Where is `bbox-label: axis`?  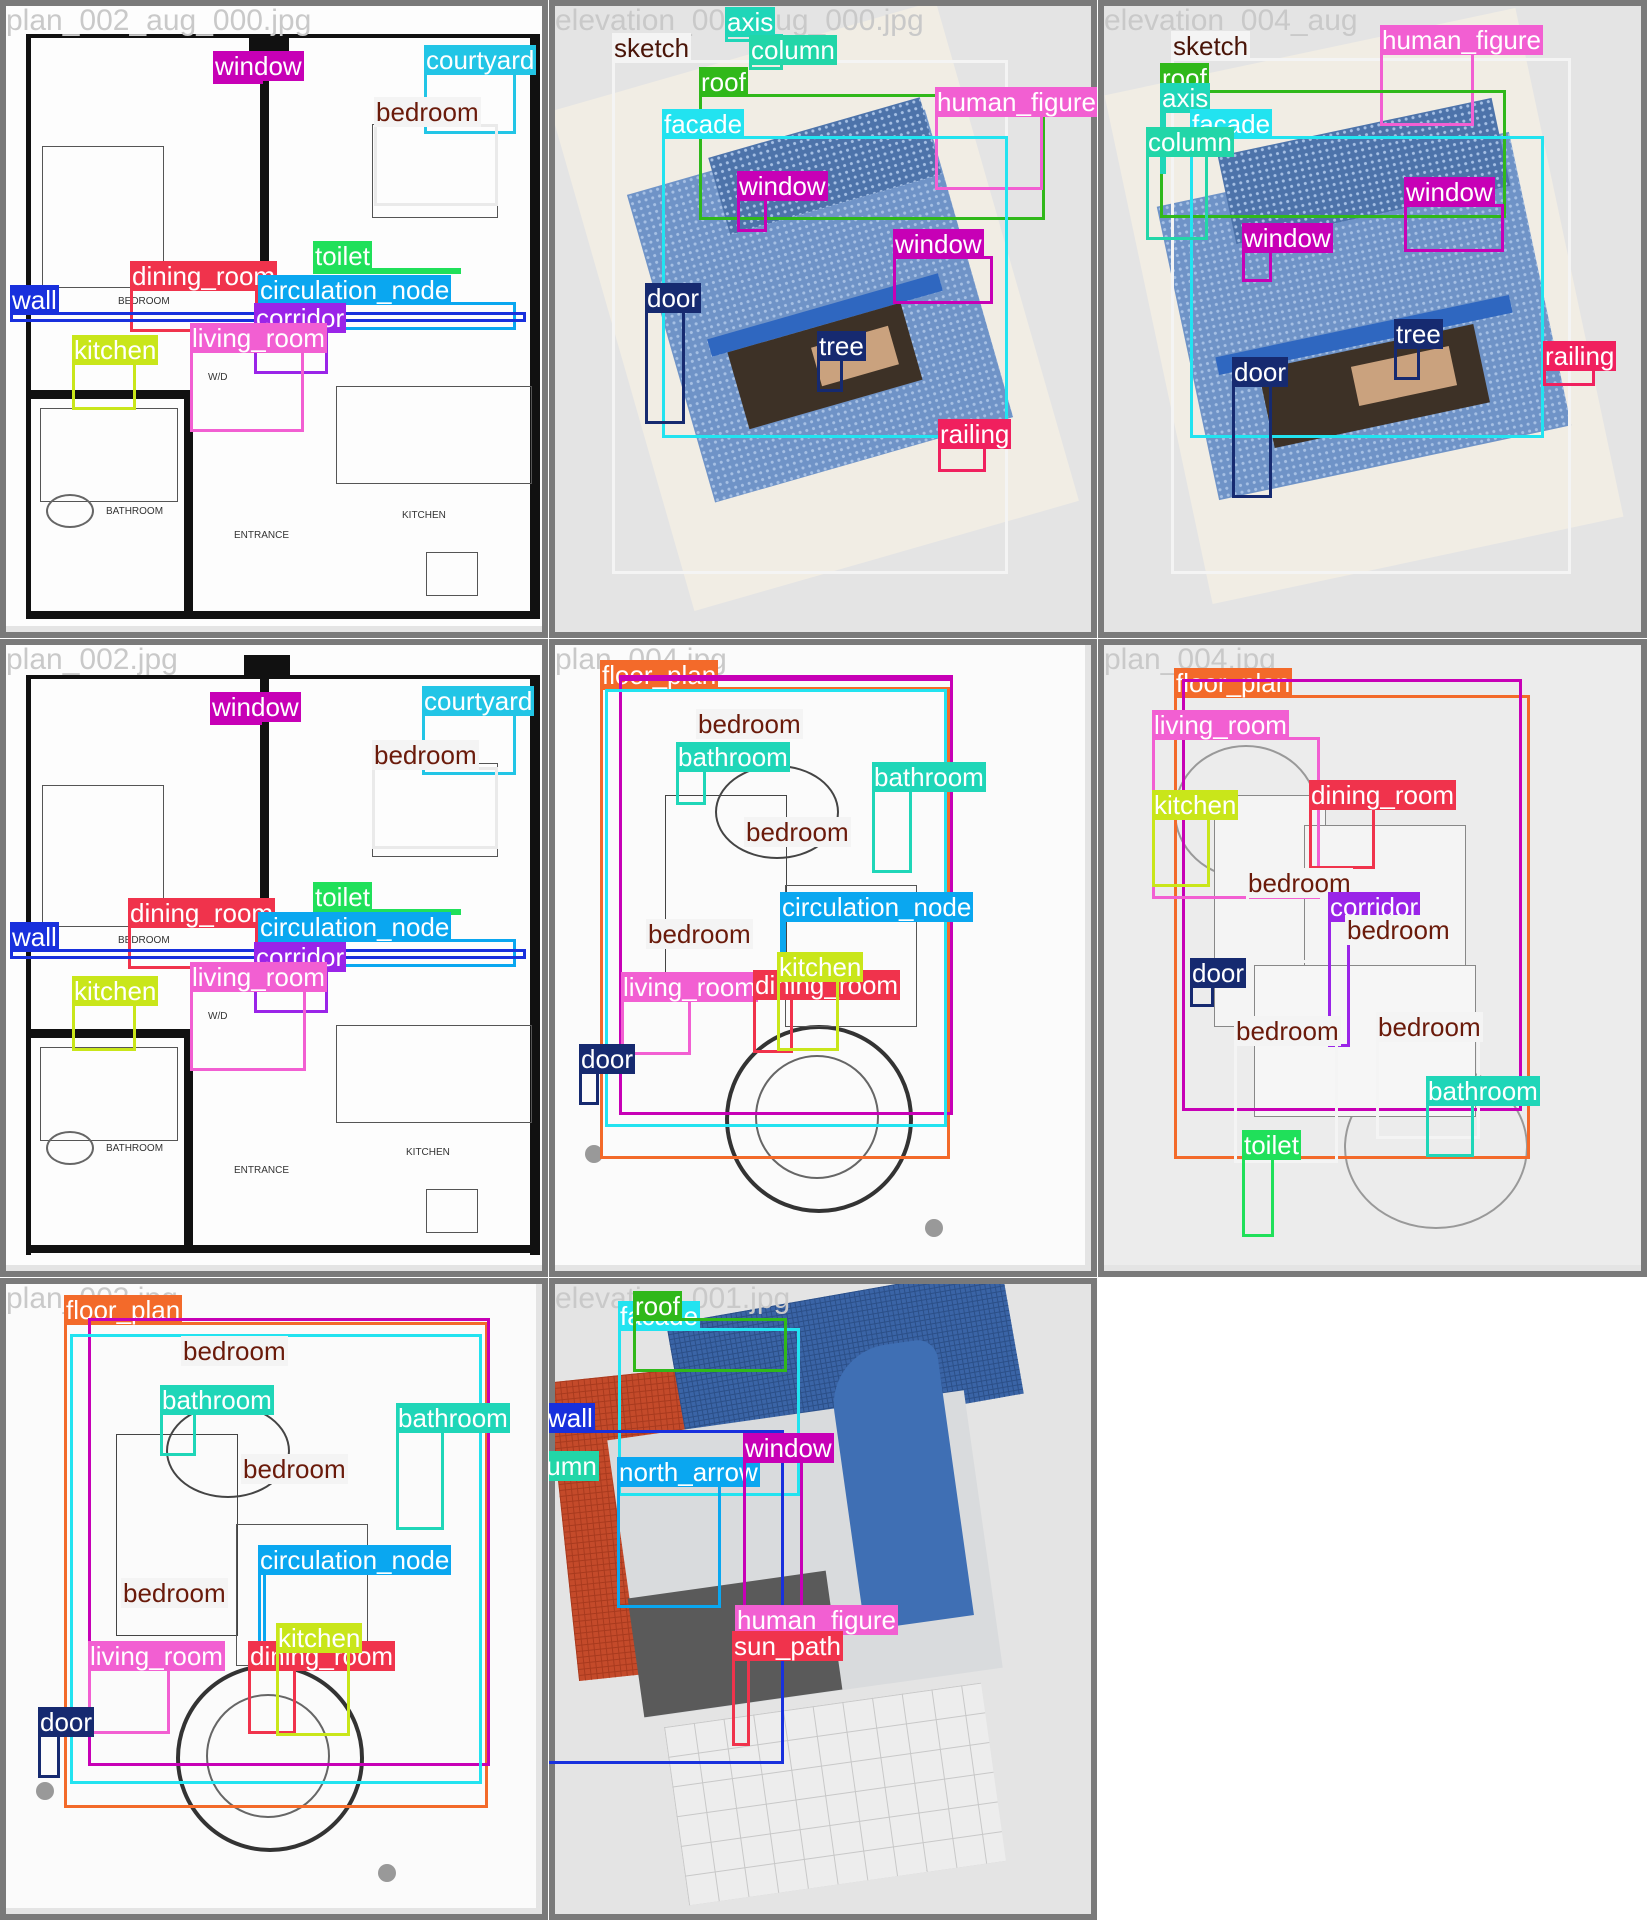
bbox-label: axis is located at coordinates (750, 22).